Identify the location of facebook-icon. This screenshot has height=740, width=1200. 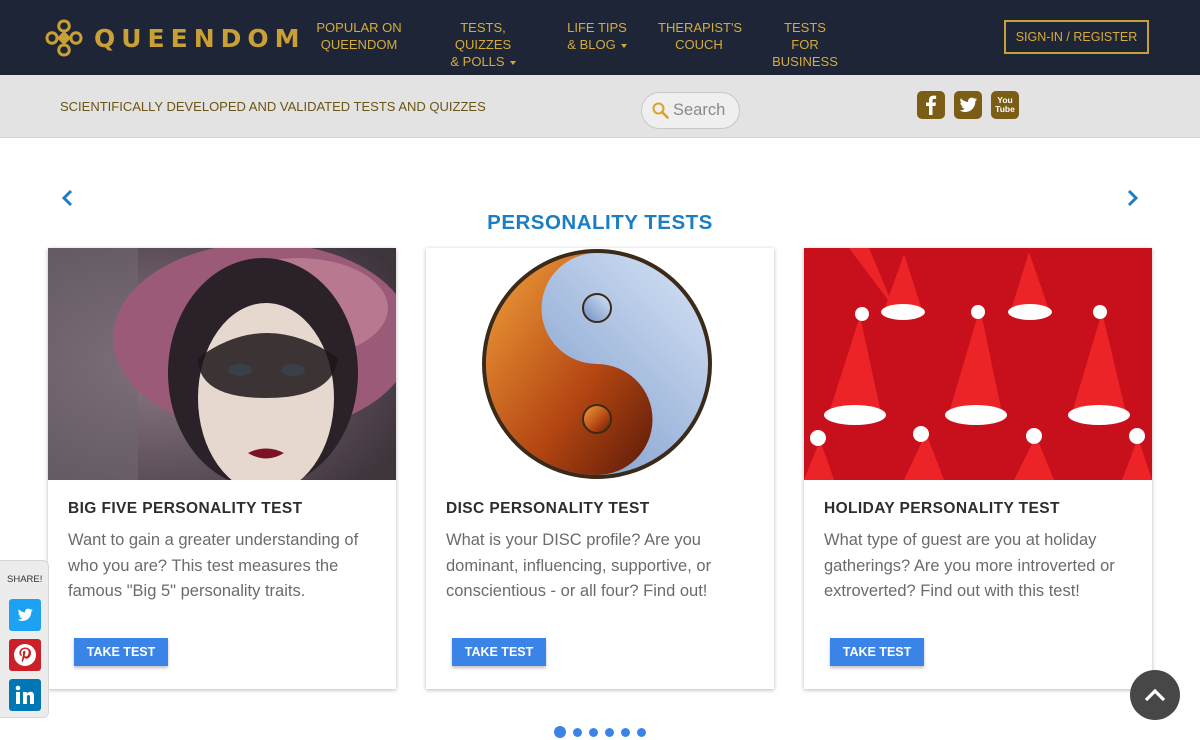
(931, 105).